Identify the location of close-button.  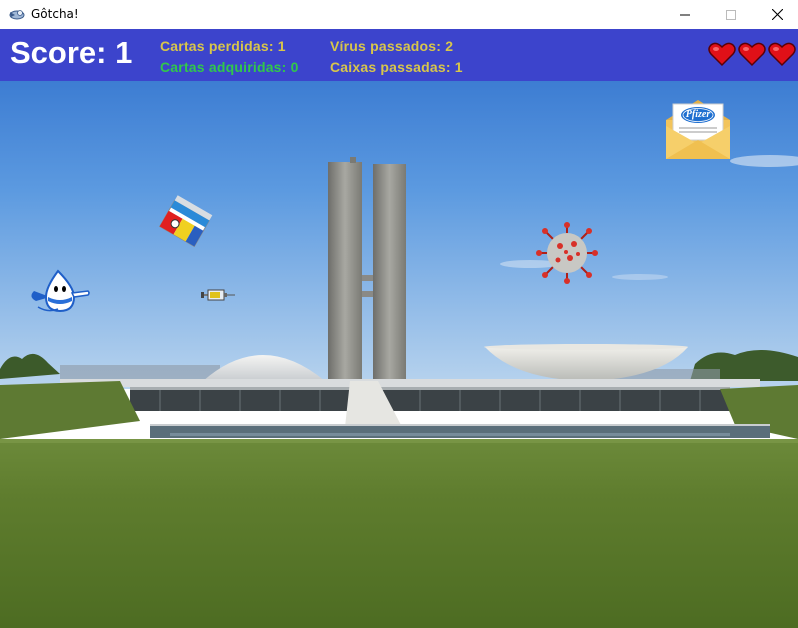
(776, 14).